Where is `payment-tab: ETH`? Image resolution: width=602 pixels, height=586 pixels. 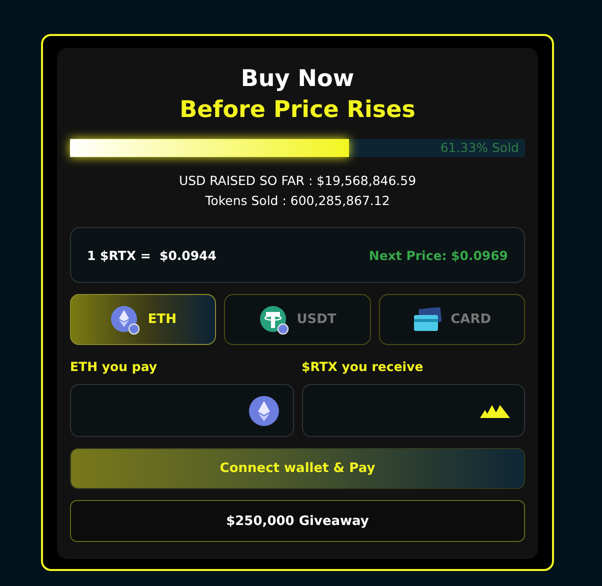 payment-tab: ETH is located at coordinates (143, 319).